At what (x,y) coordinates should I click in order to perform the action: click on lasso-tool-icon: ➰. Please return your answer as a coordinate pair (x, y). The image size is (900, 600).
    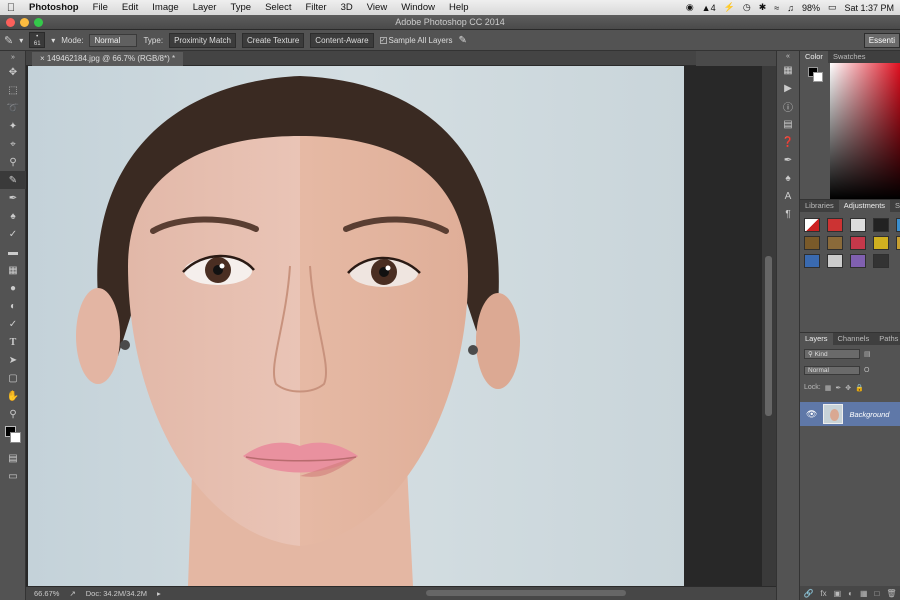
    Looking at the image, I should click on (13, 108).